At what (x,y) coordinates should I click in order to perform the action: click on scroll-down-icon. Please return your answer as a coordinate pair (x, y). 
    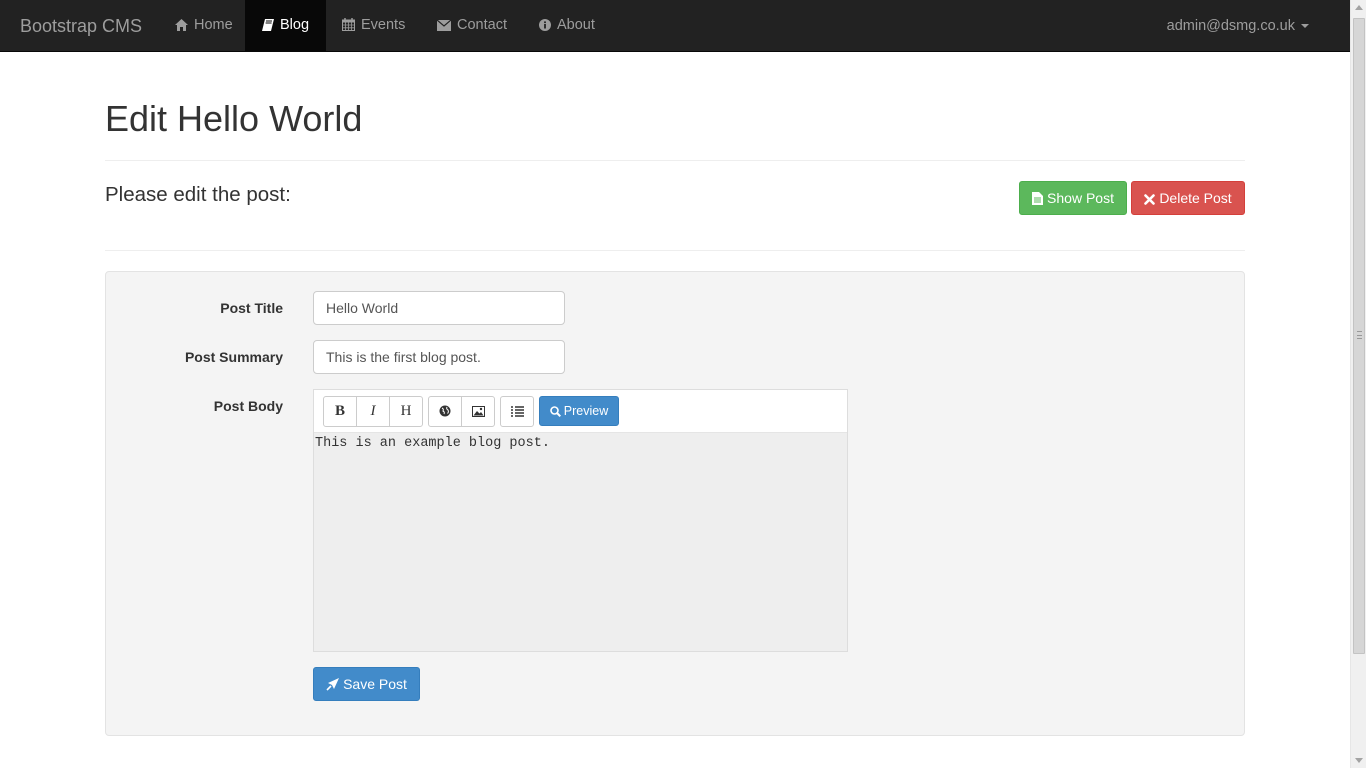
    Looking at the image, I should click on (1359, 760).